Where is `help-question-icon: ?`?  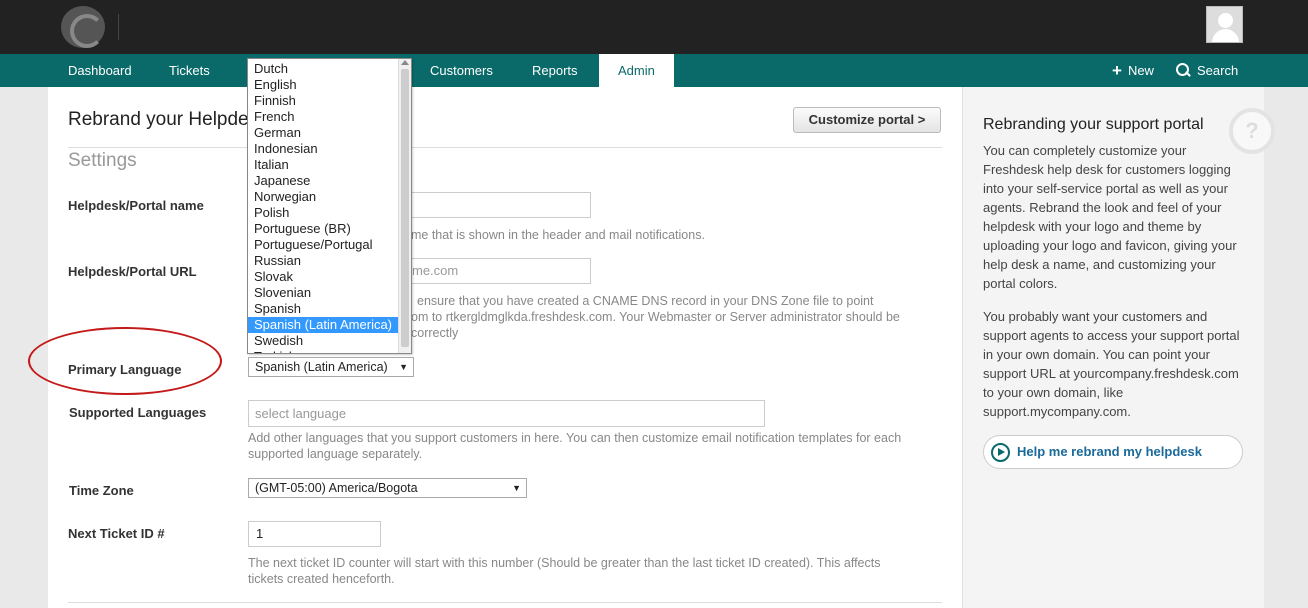 help-question-icon: ? is located at coordinates (1252, 131).